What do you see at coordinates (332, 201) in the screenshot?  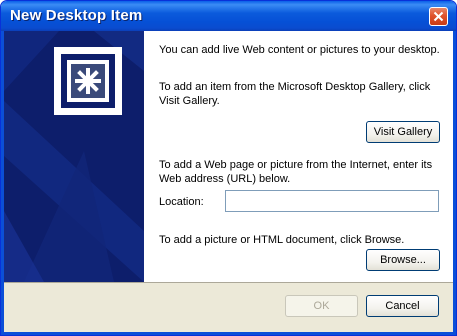 I see `location-input` at bounding box center [332, 201].